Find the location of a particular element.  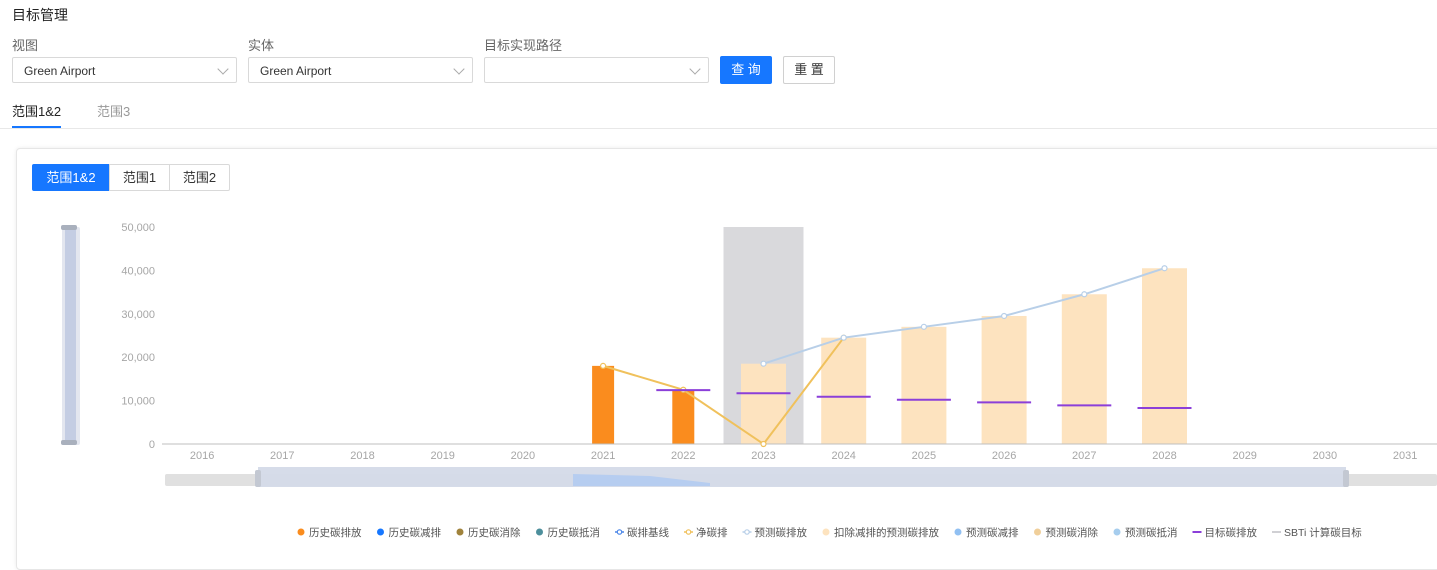

segment-scope-2: 范围2 is located at coordinates (199, 177).